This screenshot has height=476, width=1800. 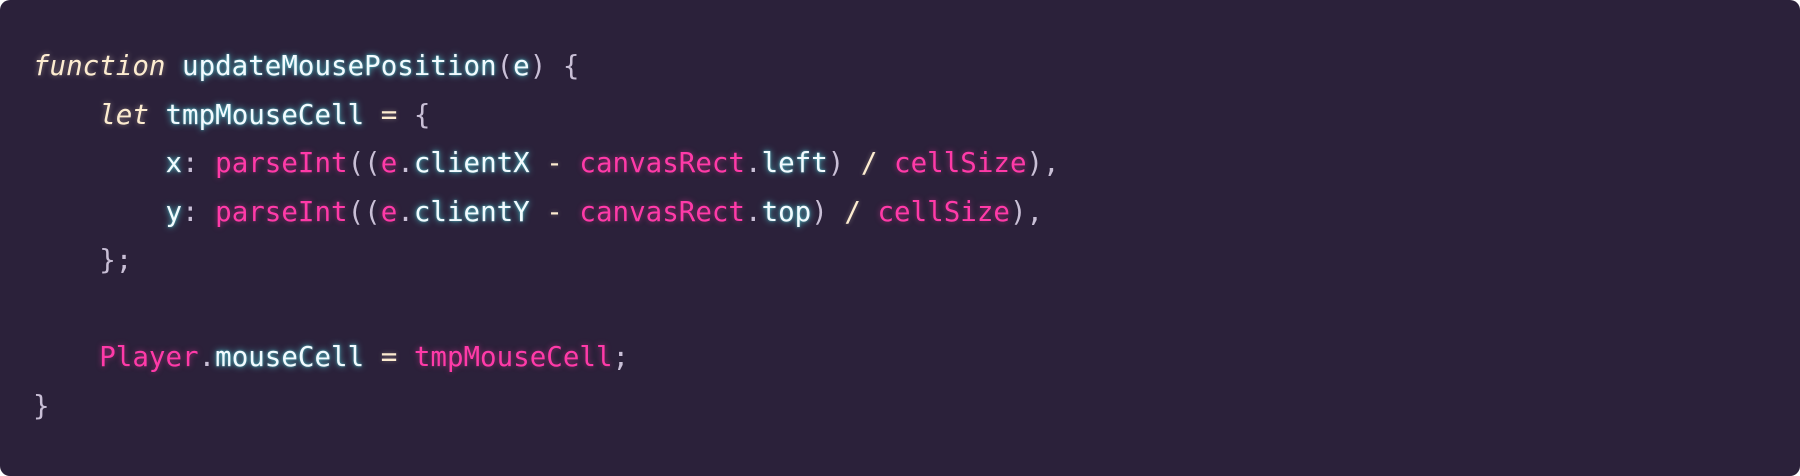 I want to click on code-line: Player.mouseCell = tmpMouseCell;, so click(x=916, y=357).